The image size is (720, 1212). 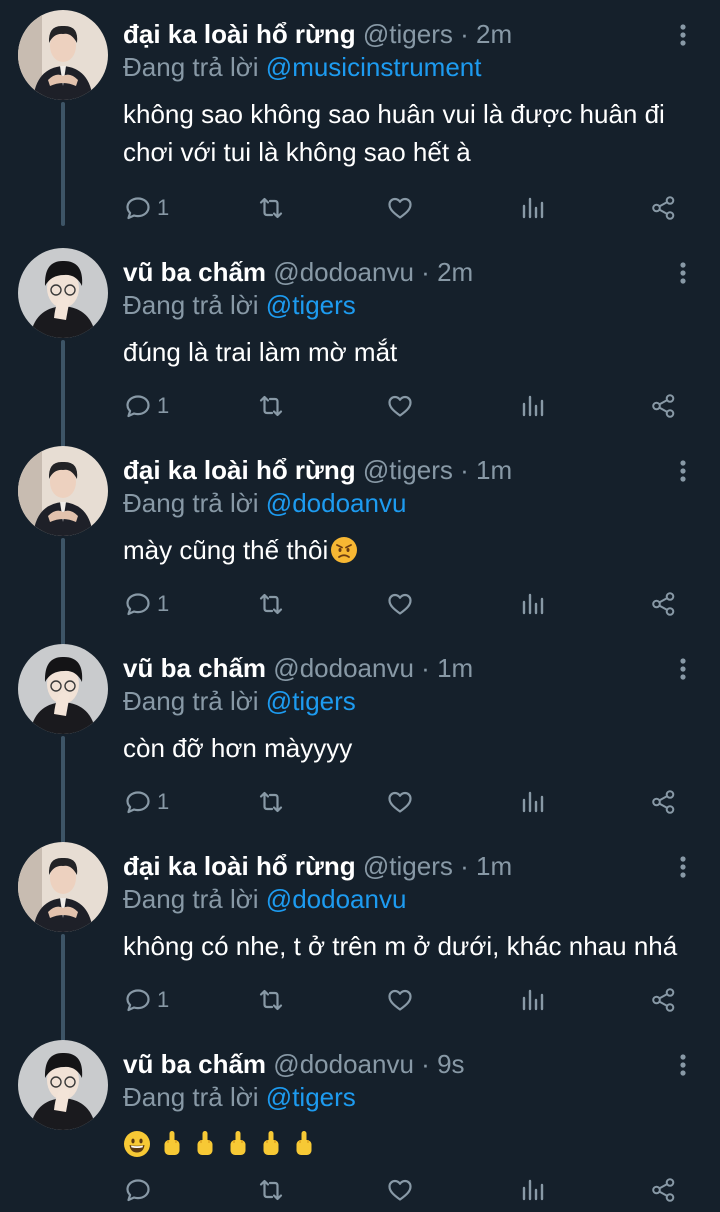 I want to click on tweet-actions: 1, so click(x=360, y=208).